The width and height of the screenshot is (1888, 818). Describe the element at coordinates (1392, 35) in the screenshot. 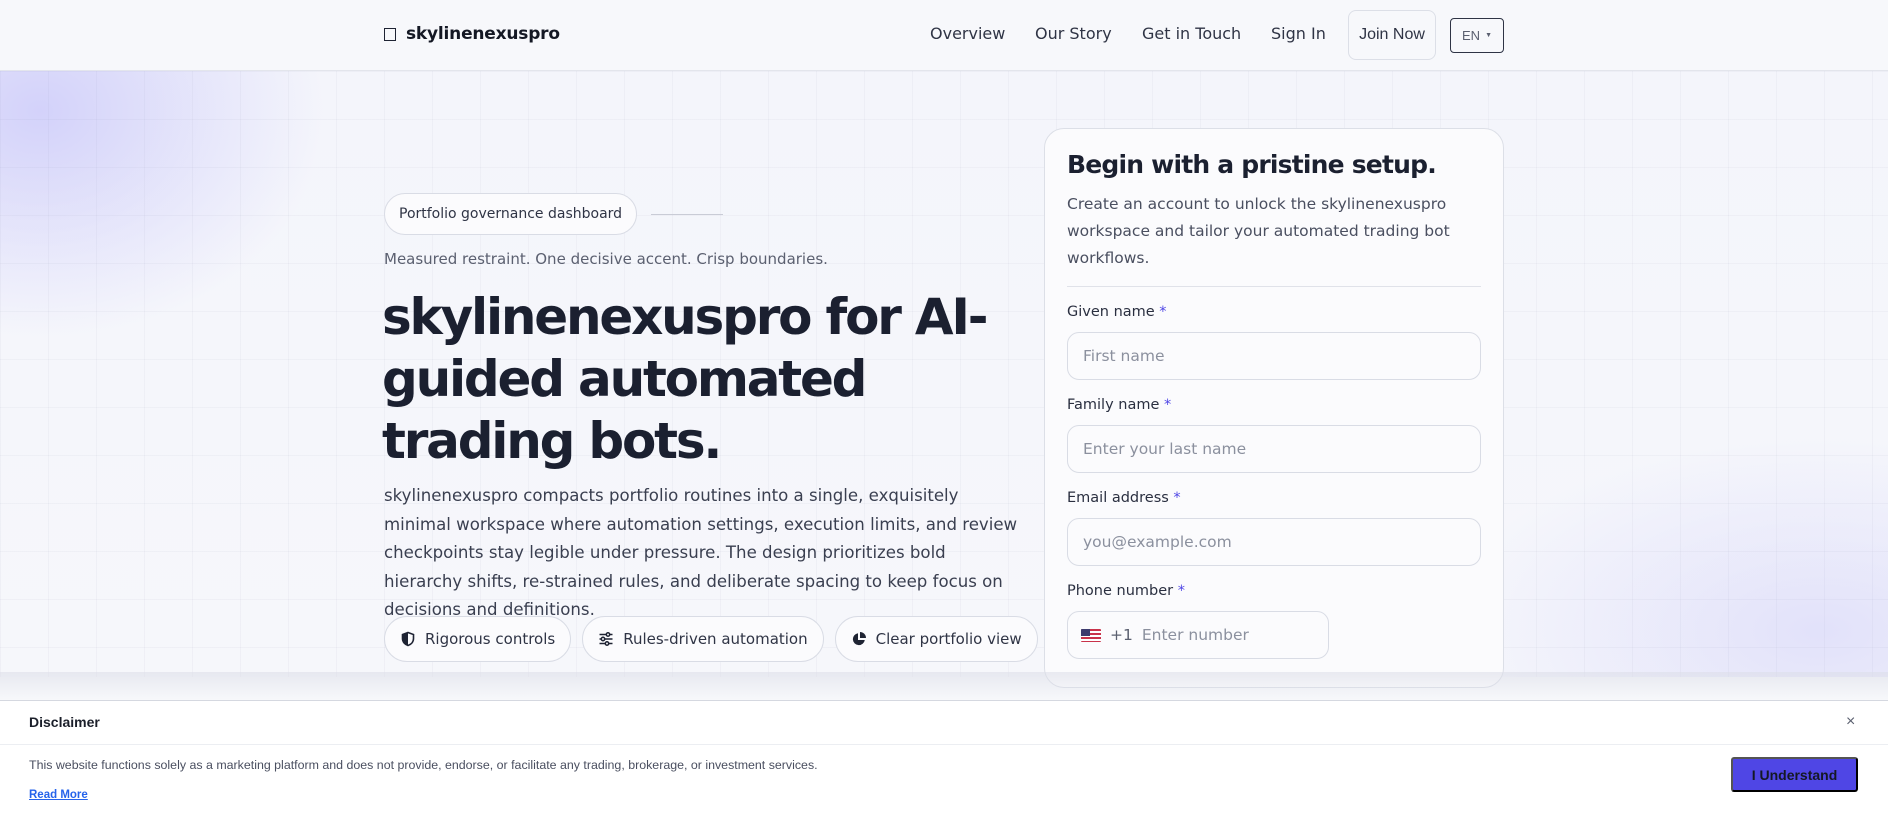

I see `join-now-button: Join Now` at that location.